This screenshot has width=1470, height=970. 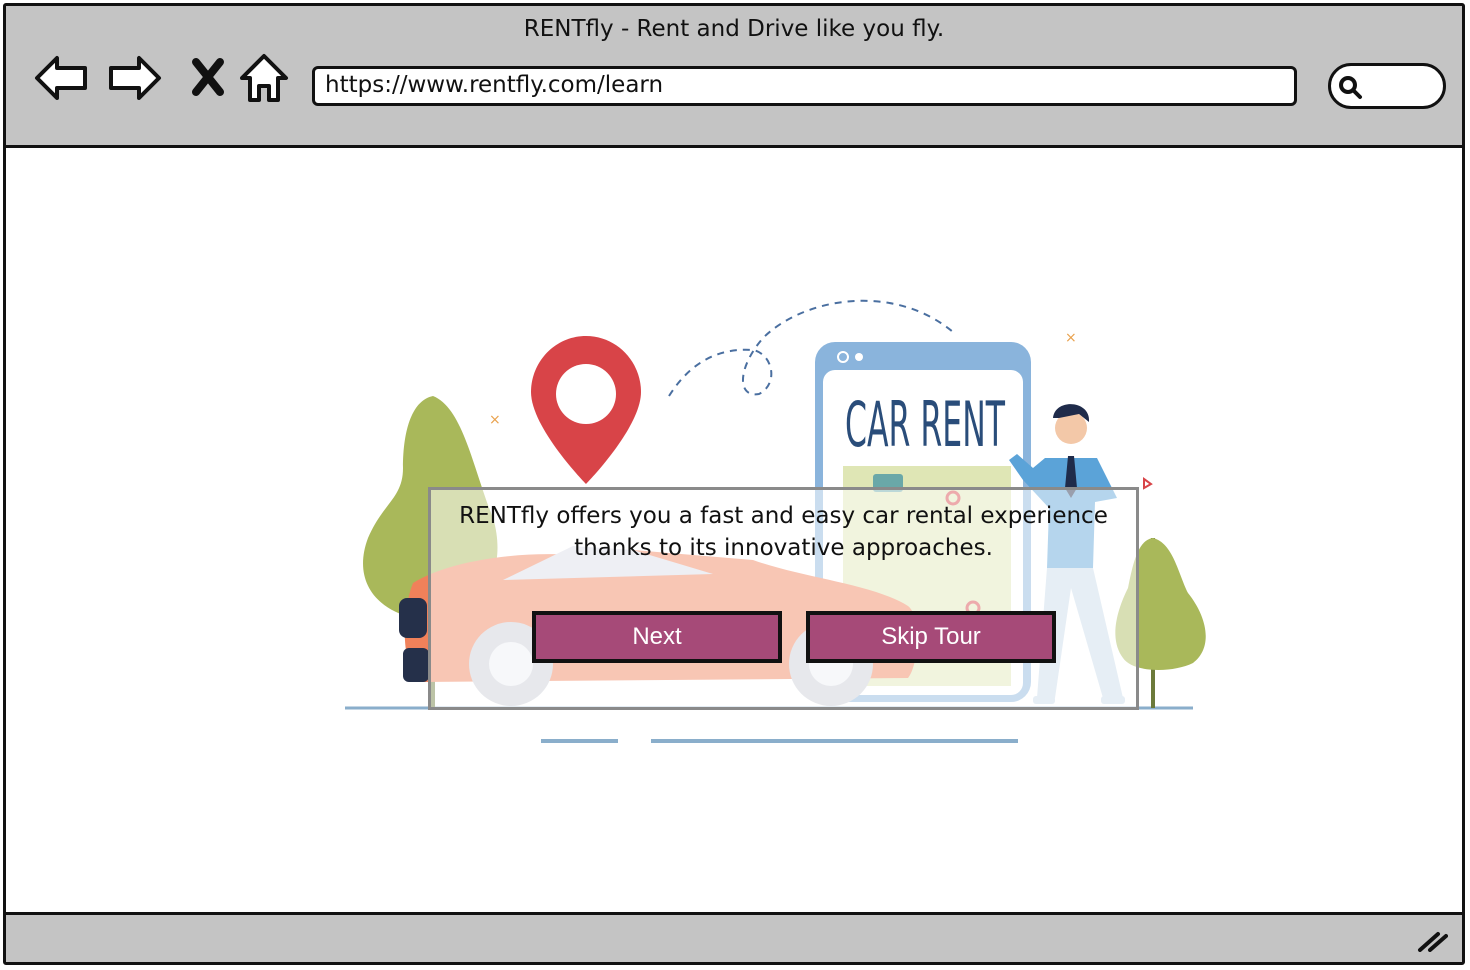 I want to click on home-icon, so click(x=264, y=78).